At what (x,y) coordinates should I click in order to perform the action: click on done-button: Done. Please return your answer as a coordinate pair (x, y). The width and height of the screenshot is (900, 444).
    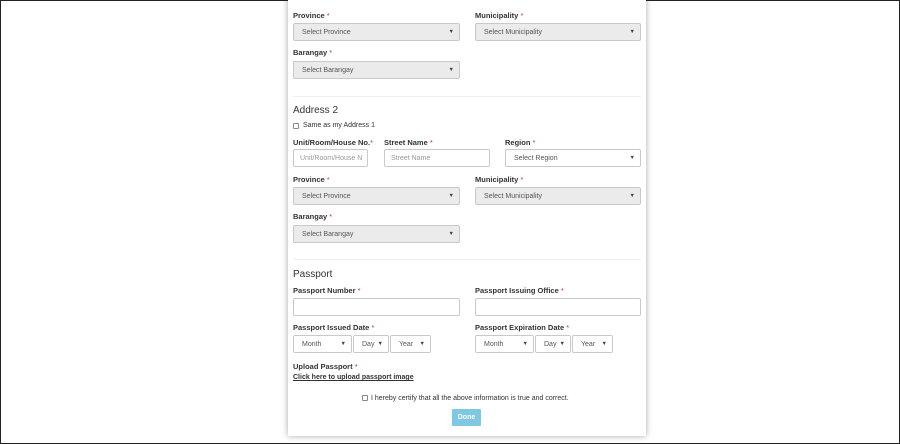
    Looking at the image, I should click on (466, 417).